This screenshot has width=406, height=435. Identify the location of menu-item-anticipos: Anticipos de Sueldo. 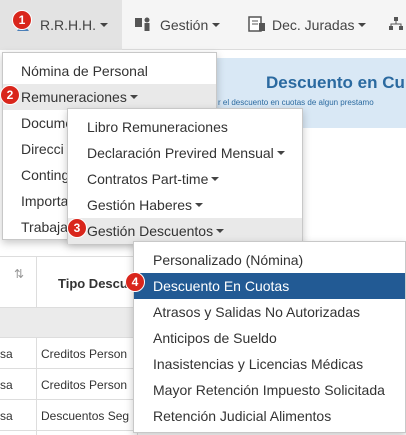
(269, 338).